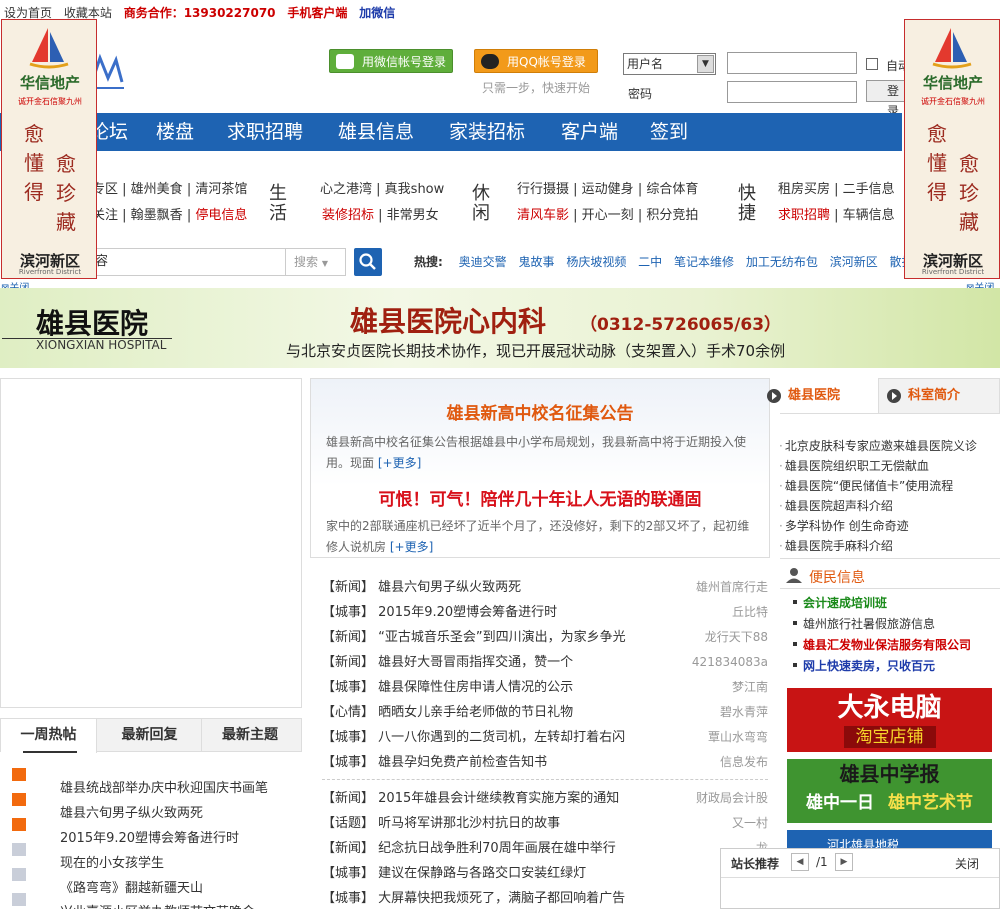 The width and height of the screenshot is (1000, 909). I want to click on qq-login-button: 用QQ帐号登录, so click(536, 61).